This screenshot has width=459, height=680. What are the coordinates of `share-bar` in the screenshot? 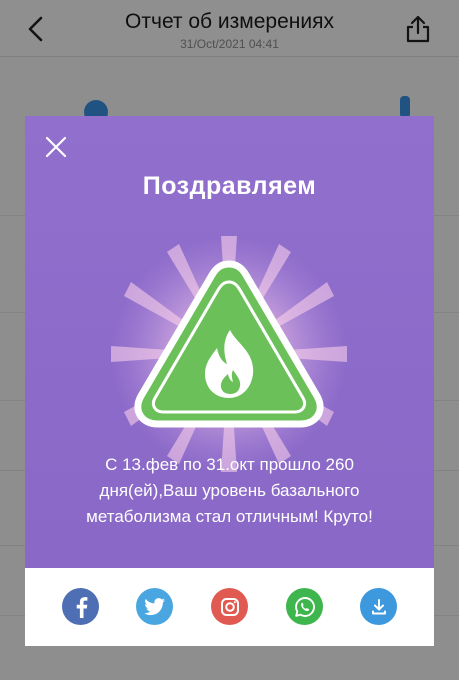 It's located at (229, 607).